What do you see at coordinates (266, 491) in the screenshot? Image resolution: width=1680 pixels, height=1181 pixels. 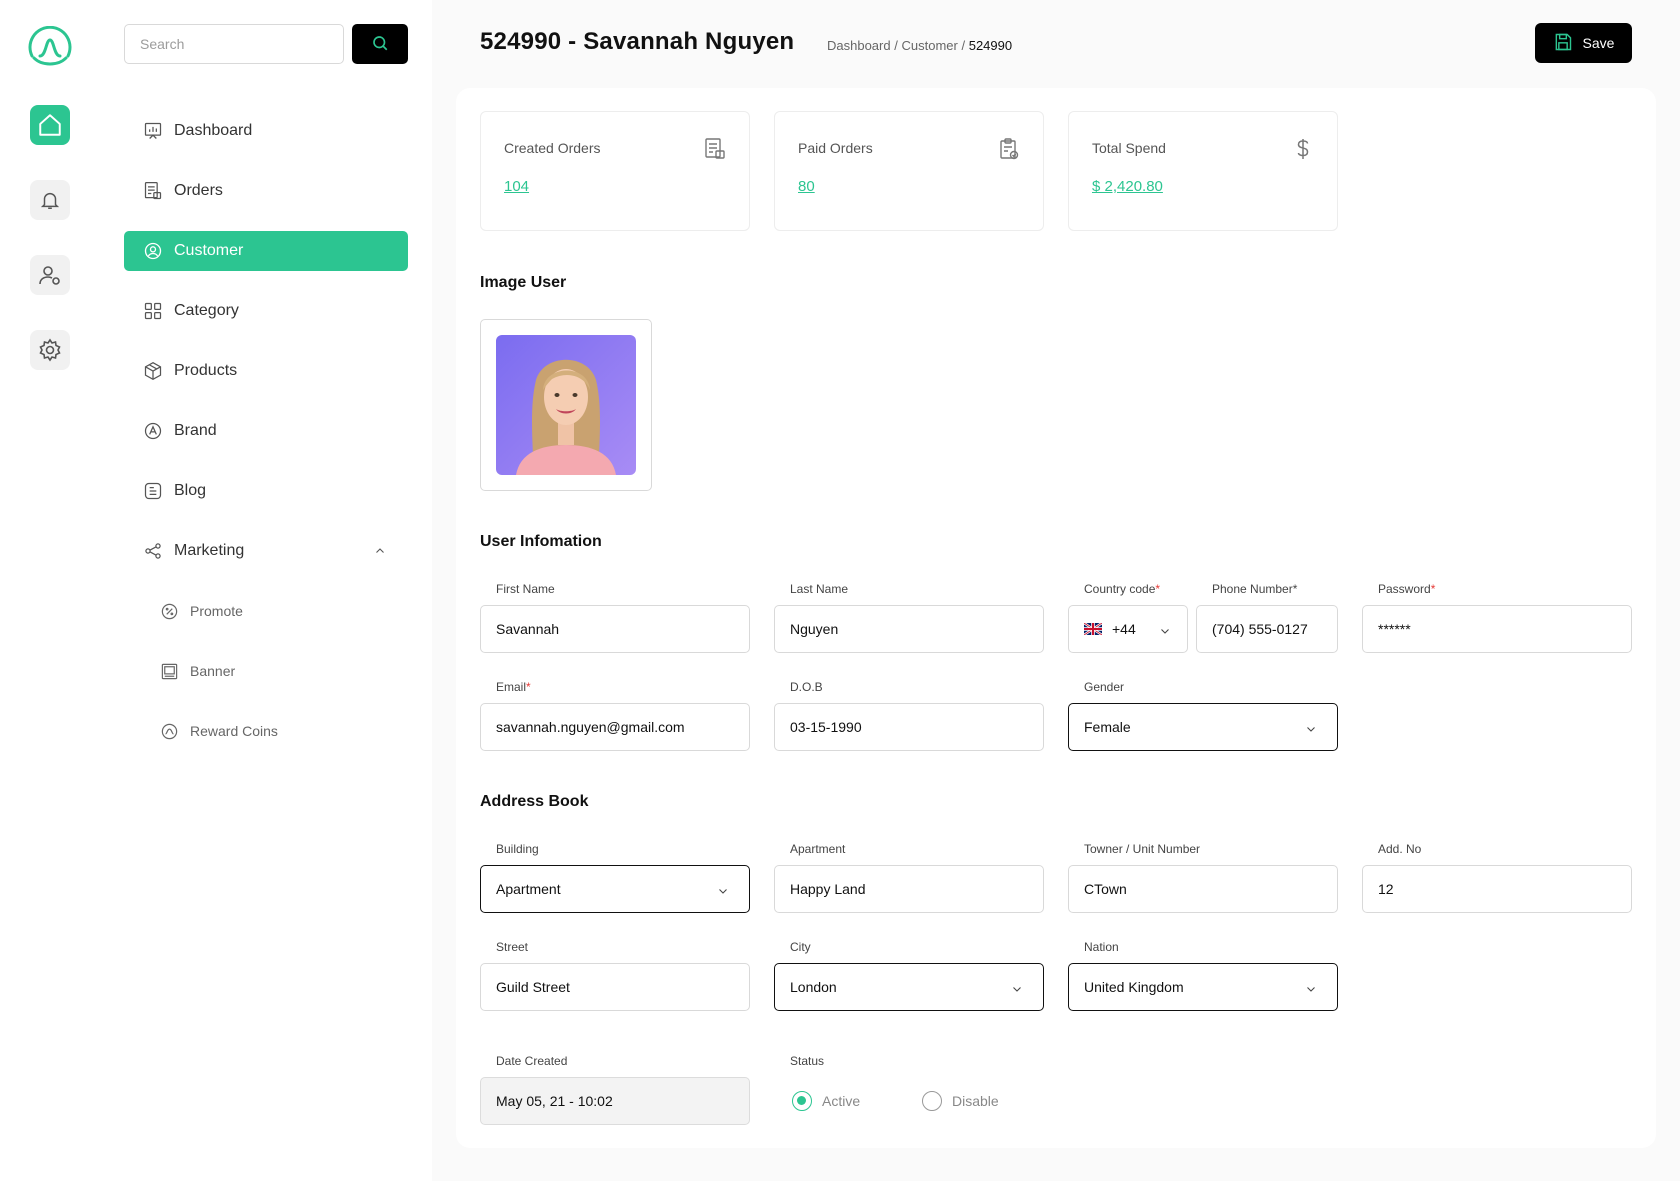 I see `sidebar-item-blog: Blog` at bounding box center [266, 491].